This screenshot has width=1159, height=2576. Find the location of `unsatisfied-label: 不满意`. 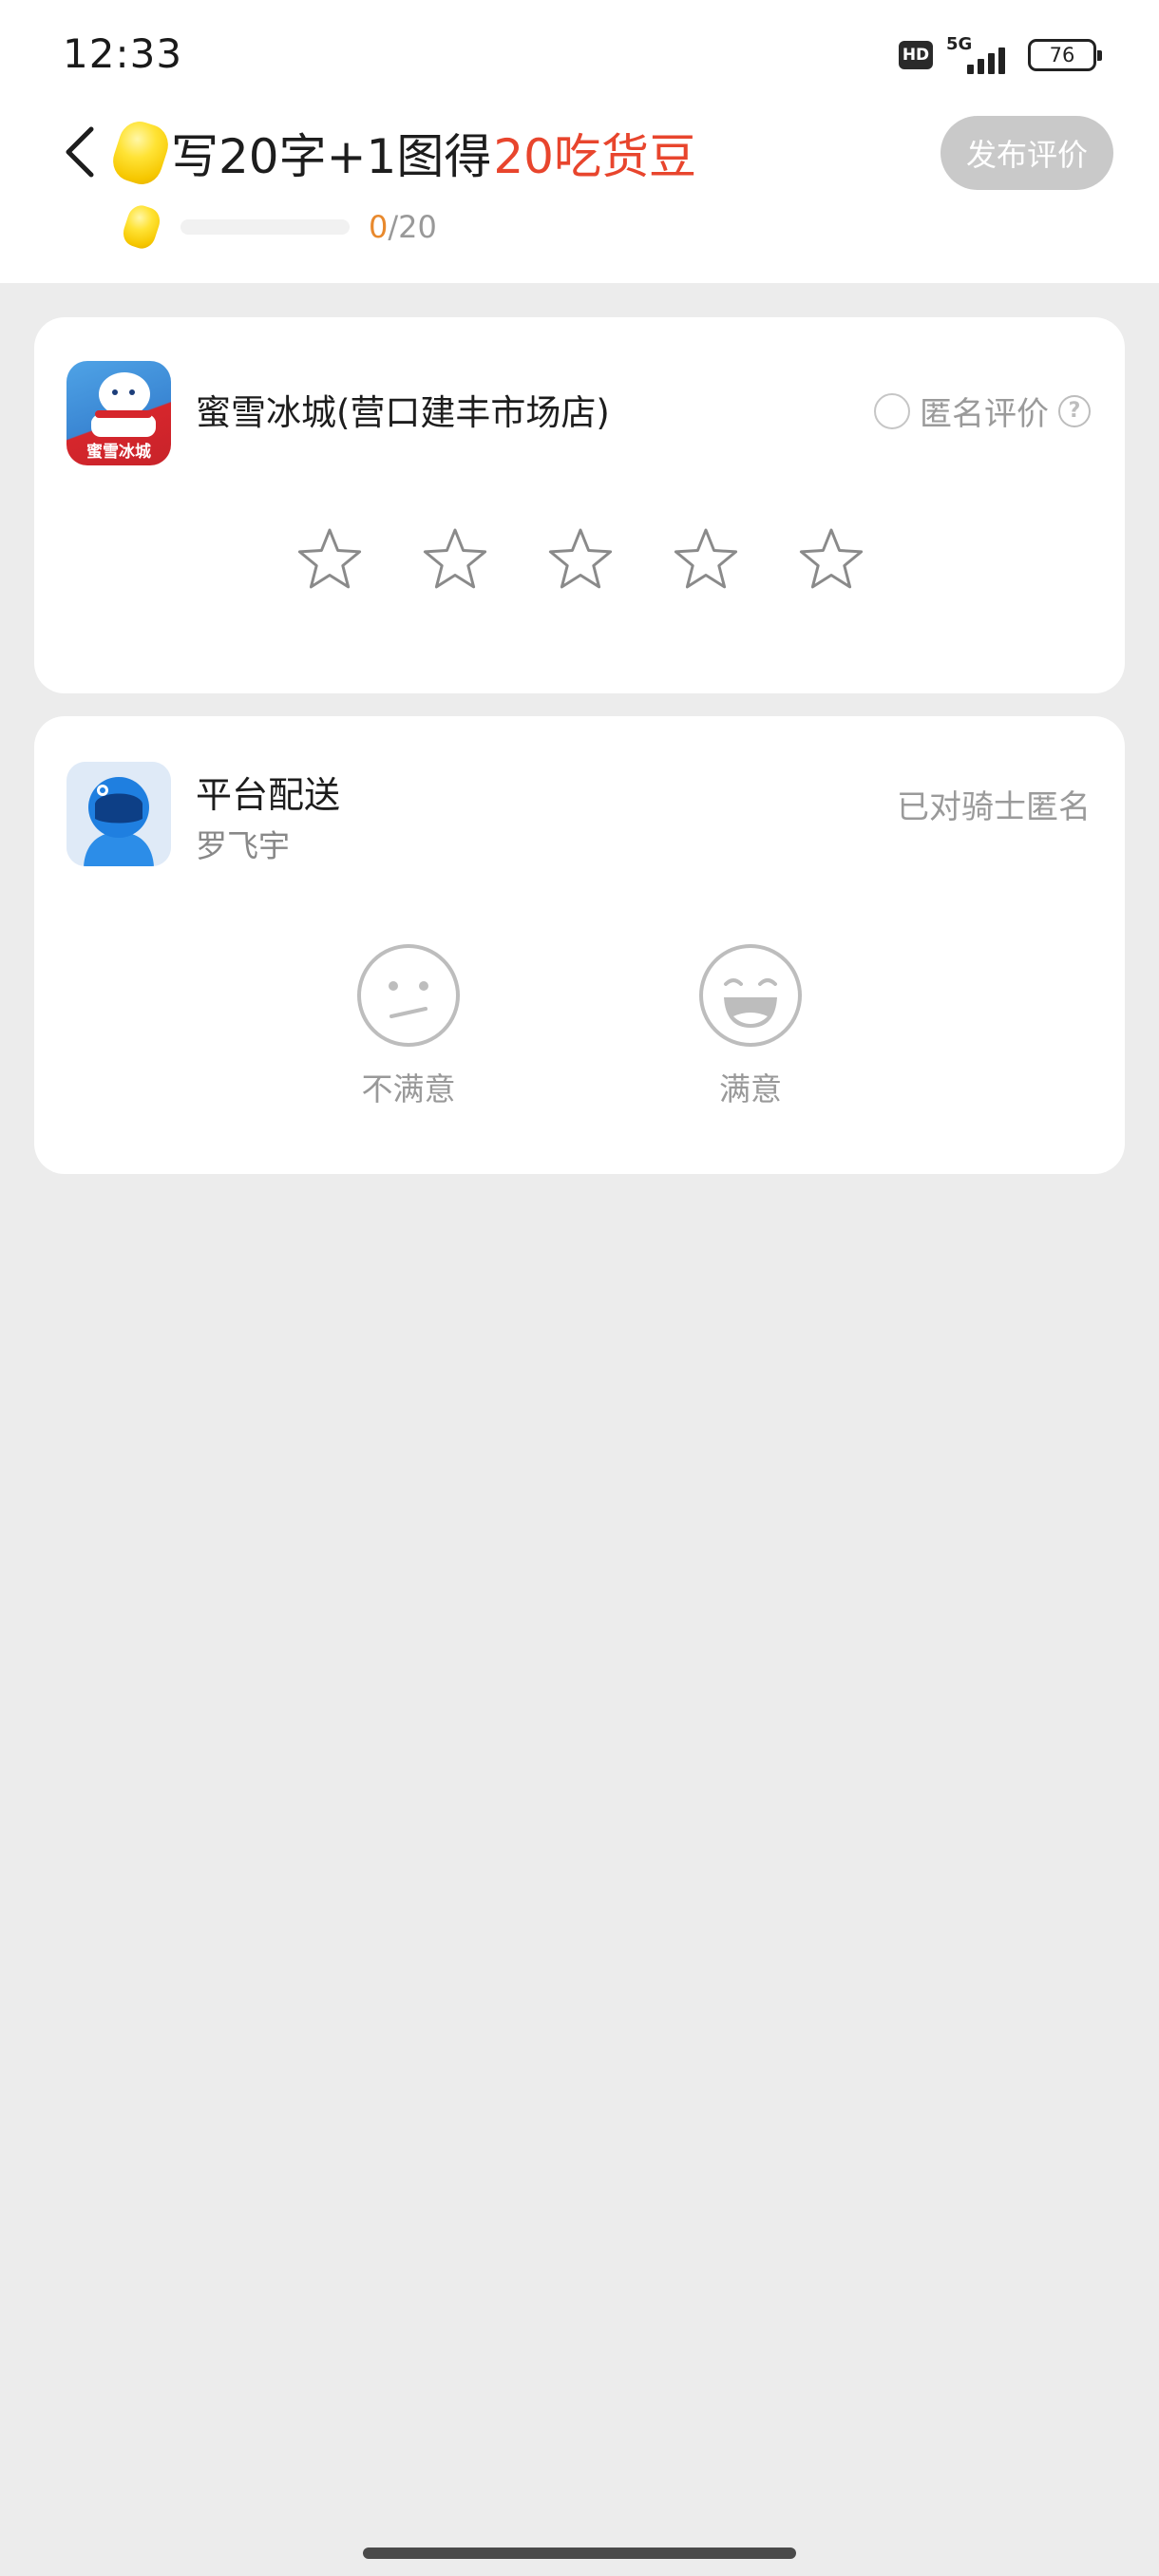

unsatisfied-label: 不满意 is located at coordinates (408, 1089).